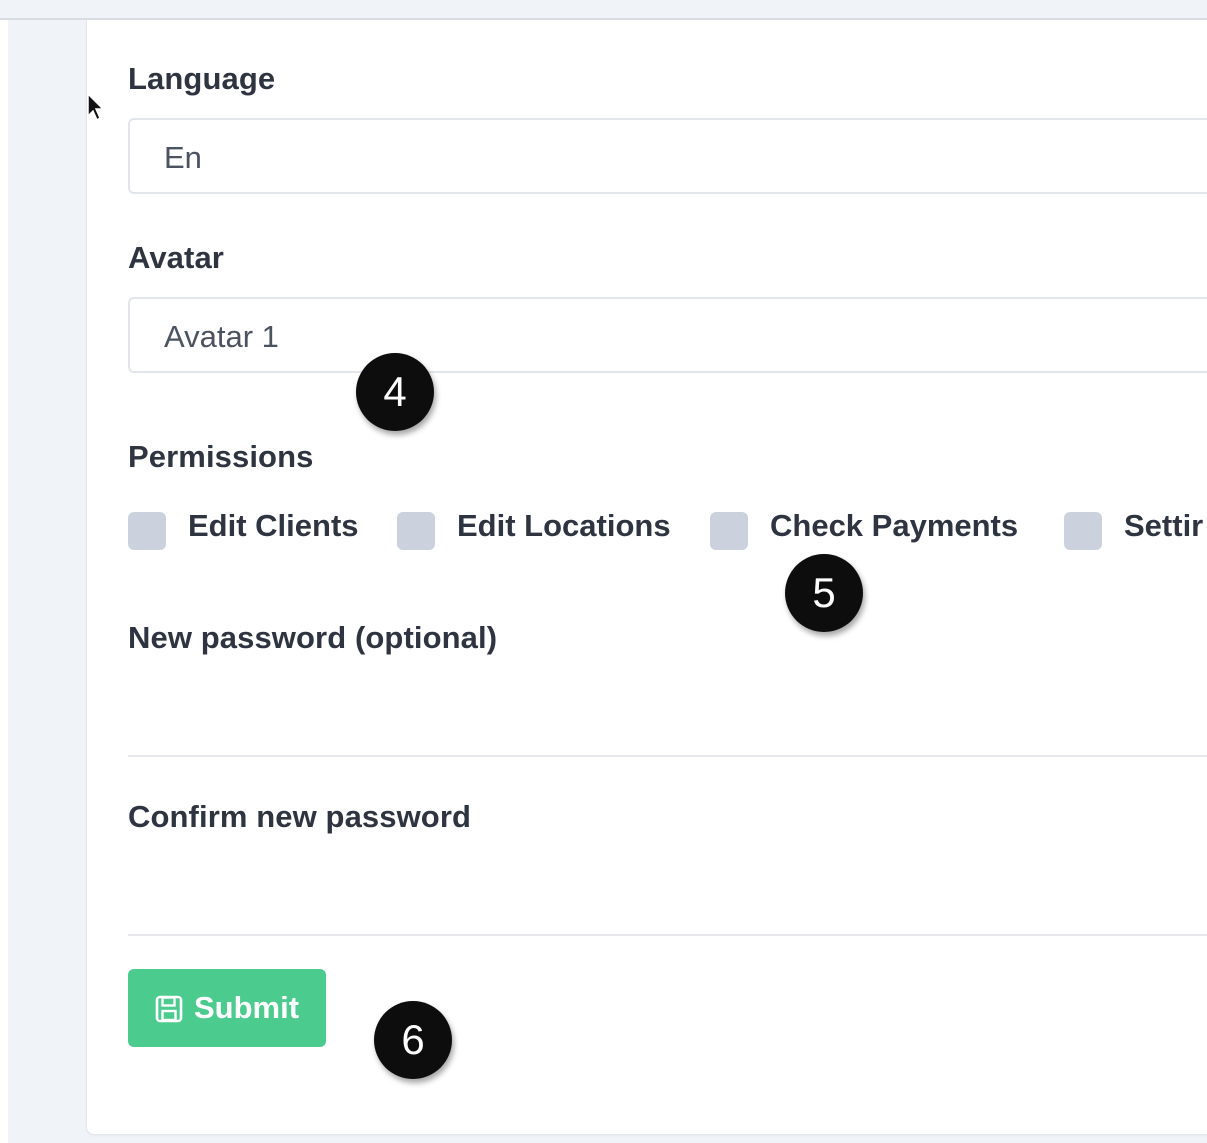 This screenshot has height=1143, width=1207. Describe the element at coordinates (169, 1009) in the screenshot. I see `save-icon` at that location.